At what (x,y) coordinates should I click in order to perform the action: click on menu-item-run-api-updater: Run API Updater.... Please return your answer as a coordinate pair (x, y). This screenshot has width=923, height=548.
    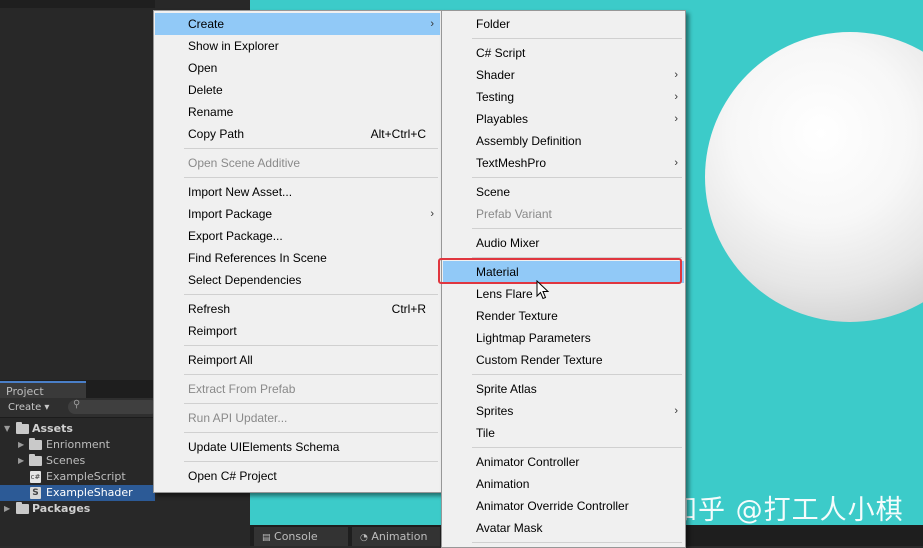
    Looking at the image, I should click on (297, 418).